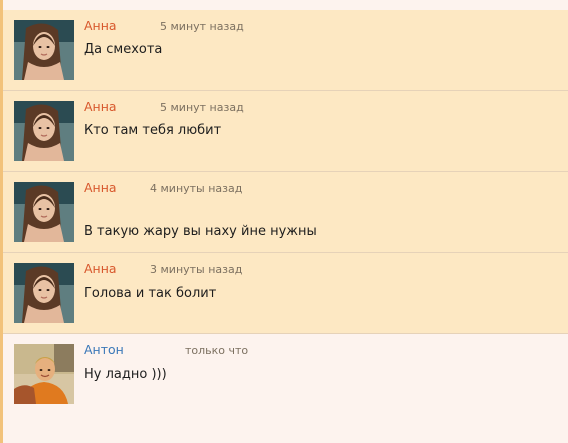 This screenshot has width=568, height=443. I want to click on message-time: 3 минуты назад, so click(196, 269).